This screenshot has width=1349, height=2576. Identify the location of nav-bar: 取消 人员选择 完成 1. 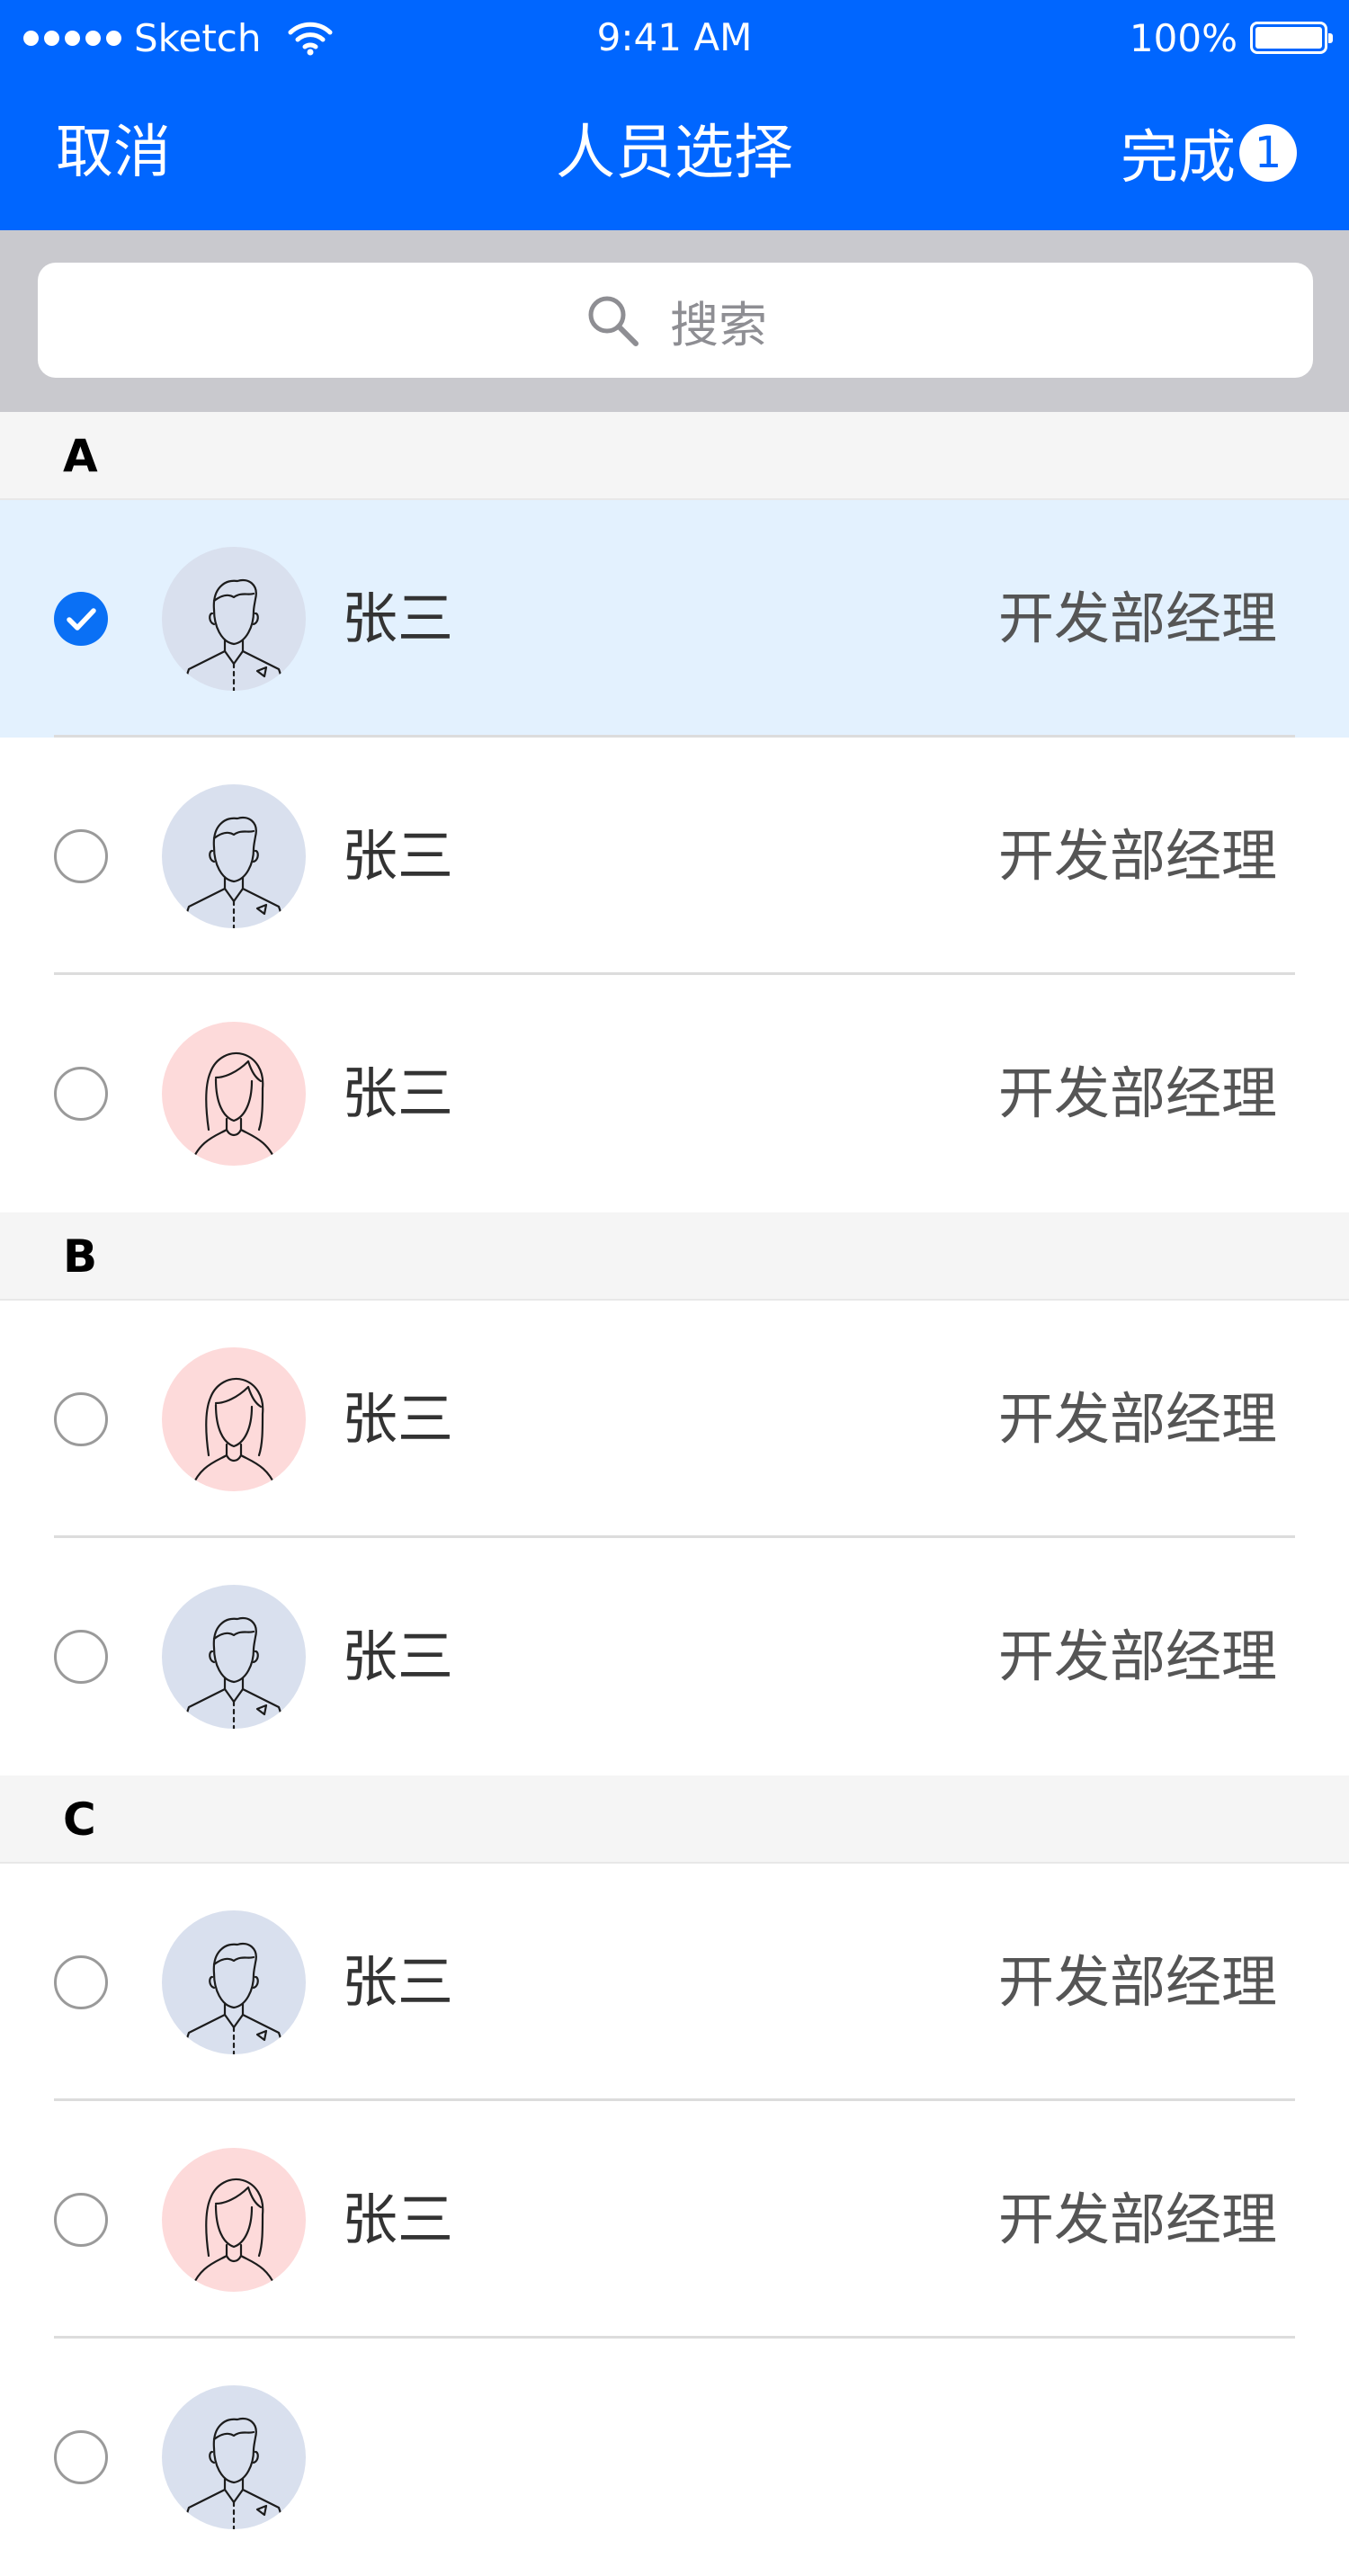
(674, 153).